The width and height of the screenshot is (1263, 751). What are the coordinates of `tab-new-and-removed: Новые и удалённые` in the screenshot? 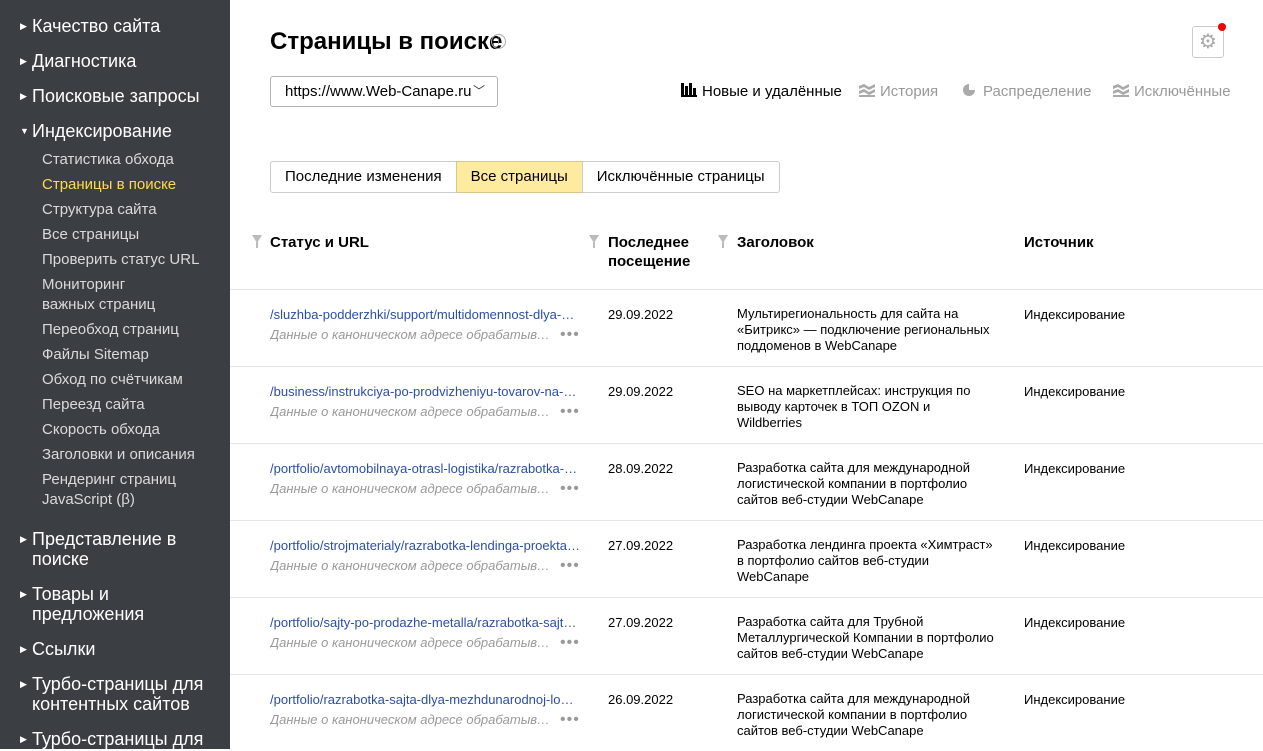 It's located at (761, 92).